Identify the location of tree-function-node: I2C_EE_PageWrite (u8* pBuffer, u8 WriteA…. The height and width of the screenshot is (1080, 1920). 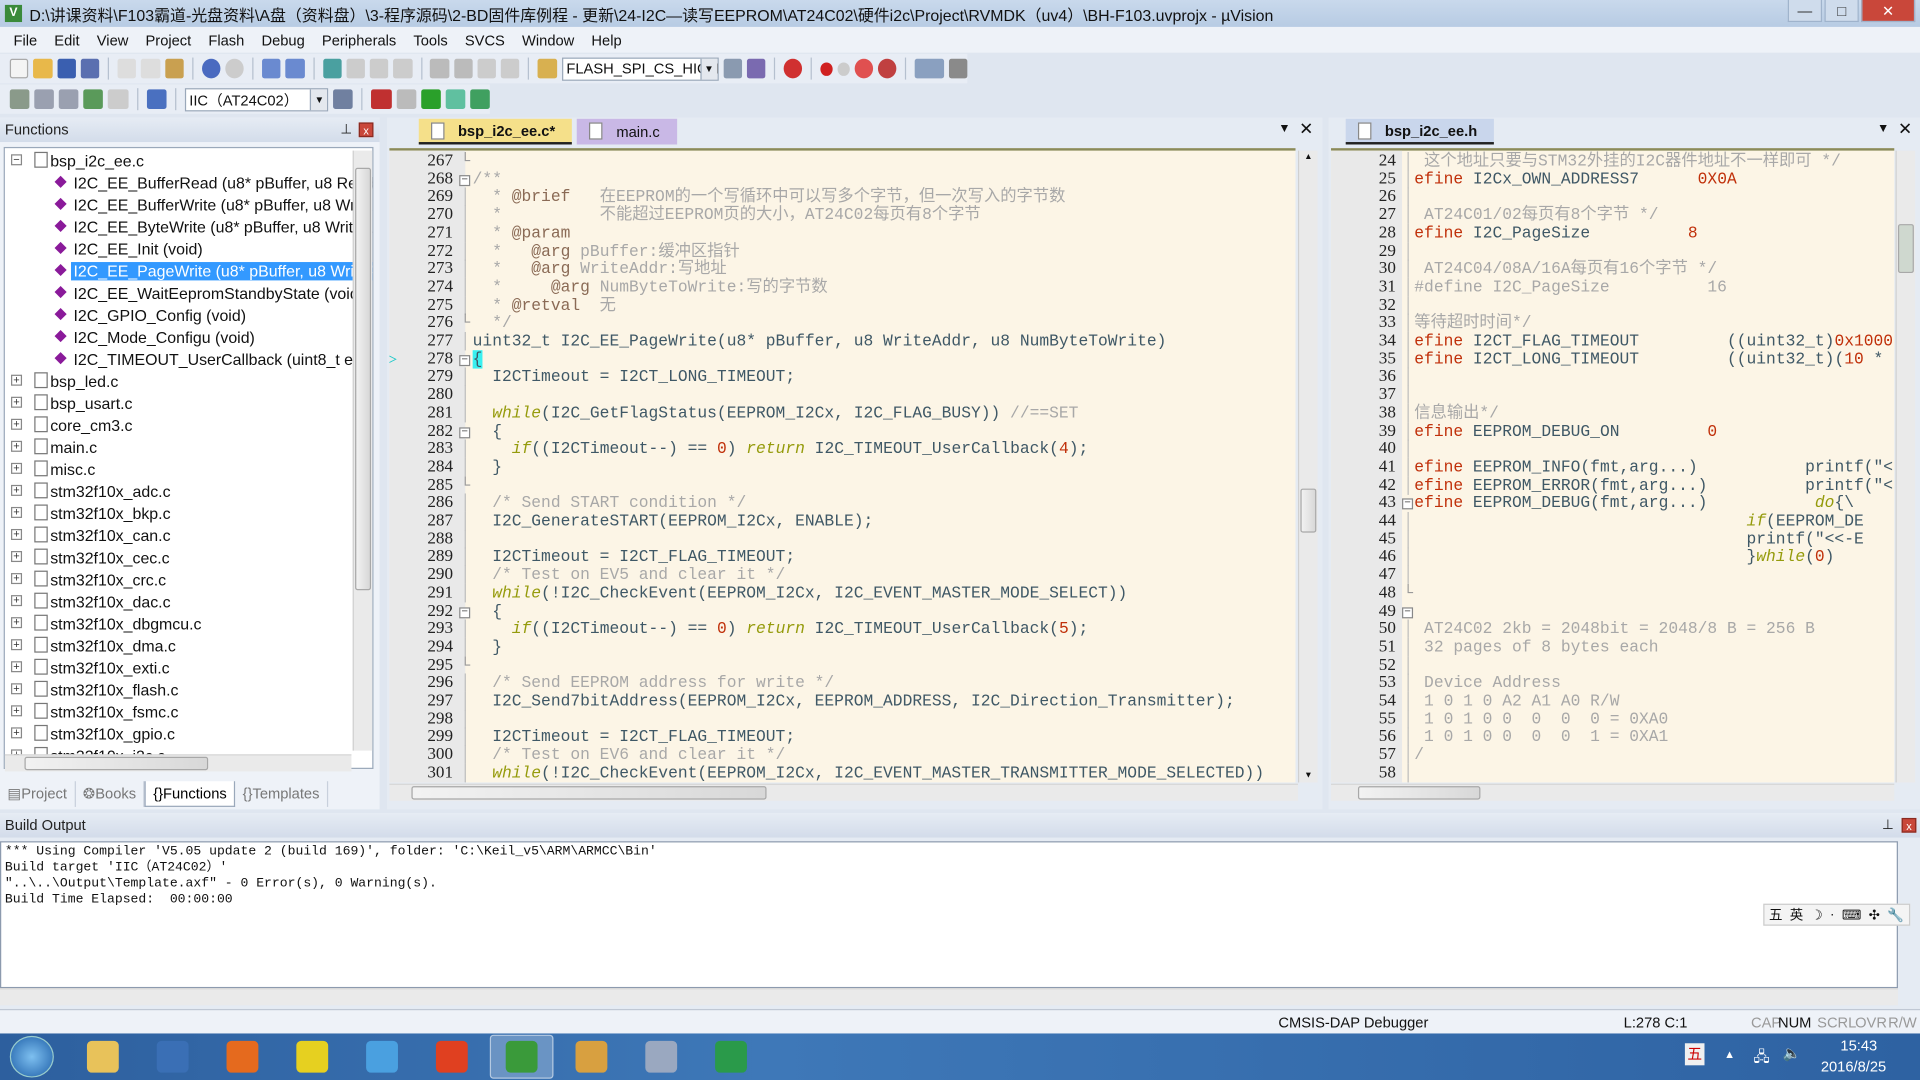
(189, 271).